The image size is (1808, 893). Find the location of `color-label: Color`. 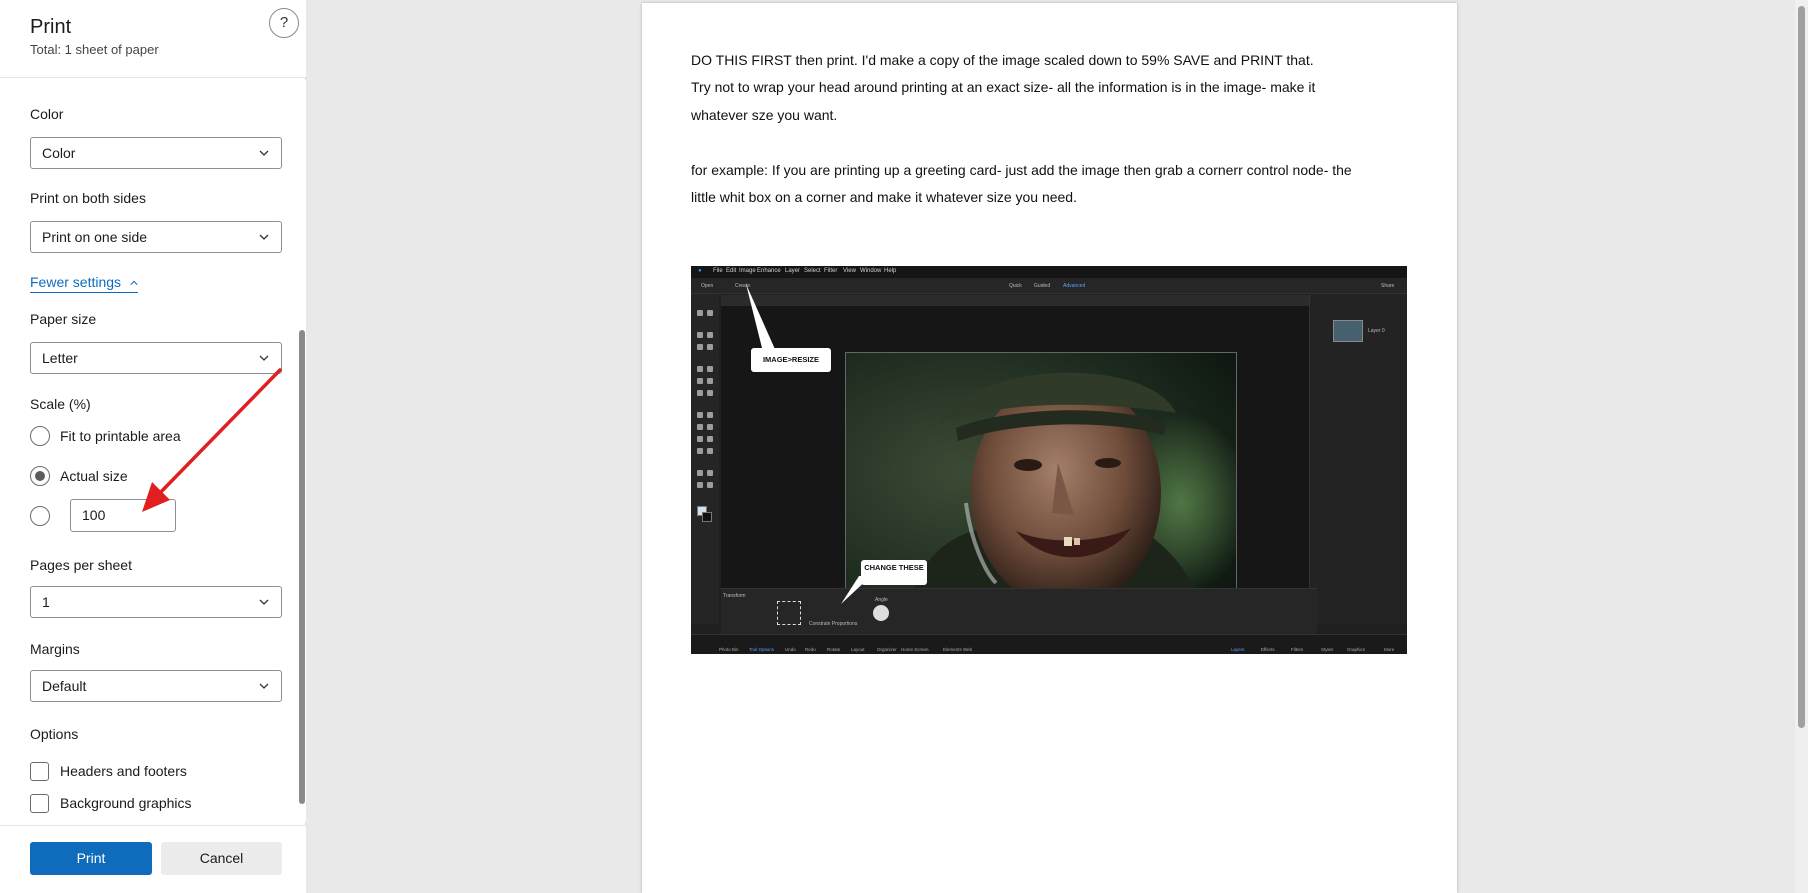

color-label: Color is located at coordinates (47, 114).